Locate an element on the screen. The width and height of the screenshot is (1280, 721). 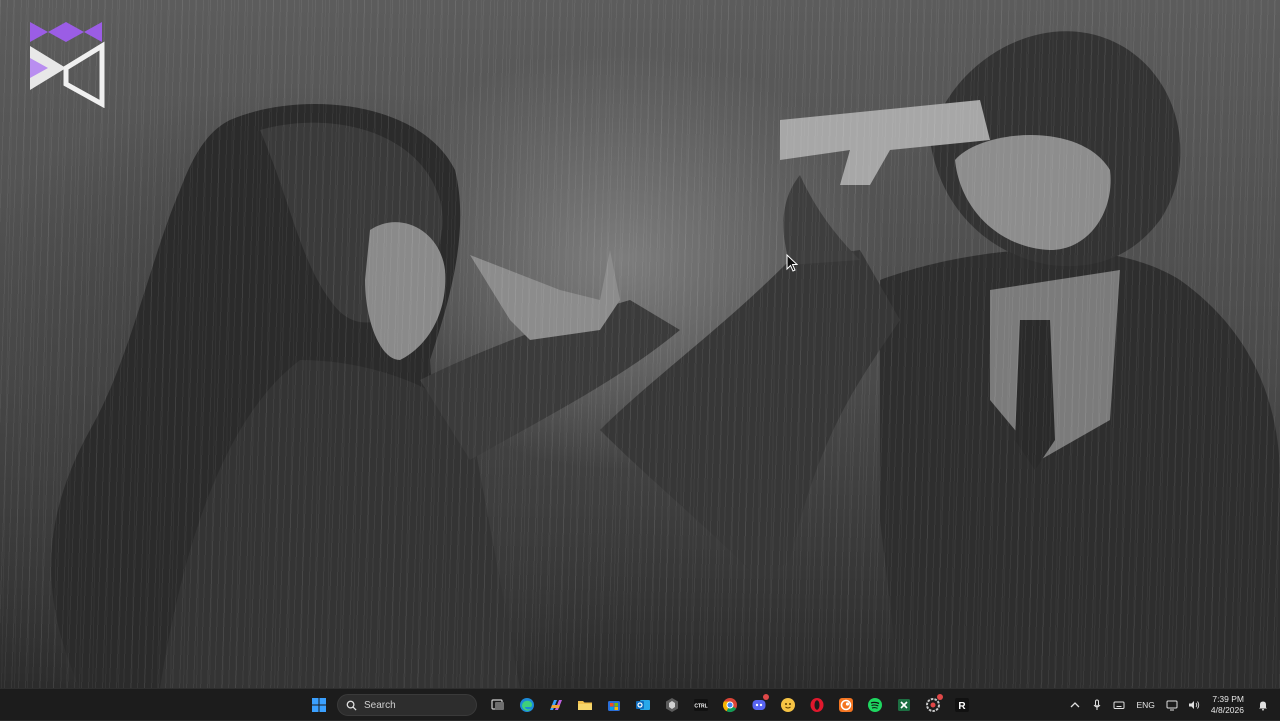
crunchyroll-icon is located at coordinates (845, 705).